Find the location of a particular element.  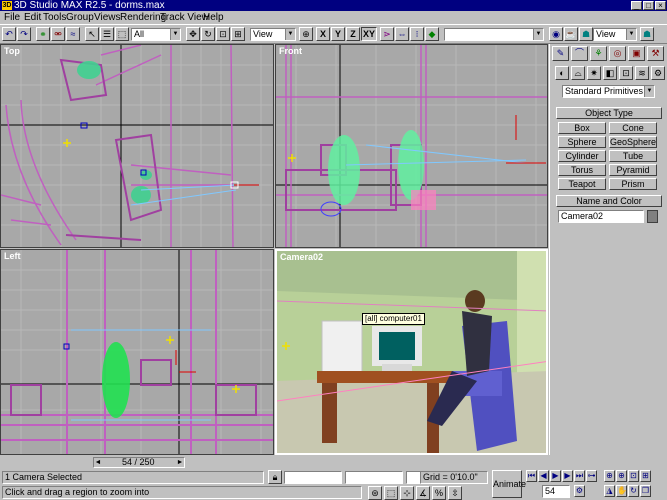

select-uniform-scale-icon: ⊞ is located at coordinates (238, 34).